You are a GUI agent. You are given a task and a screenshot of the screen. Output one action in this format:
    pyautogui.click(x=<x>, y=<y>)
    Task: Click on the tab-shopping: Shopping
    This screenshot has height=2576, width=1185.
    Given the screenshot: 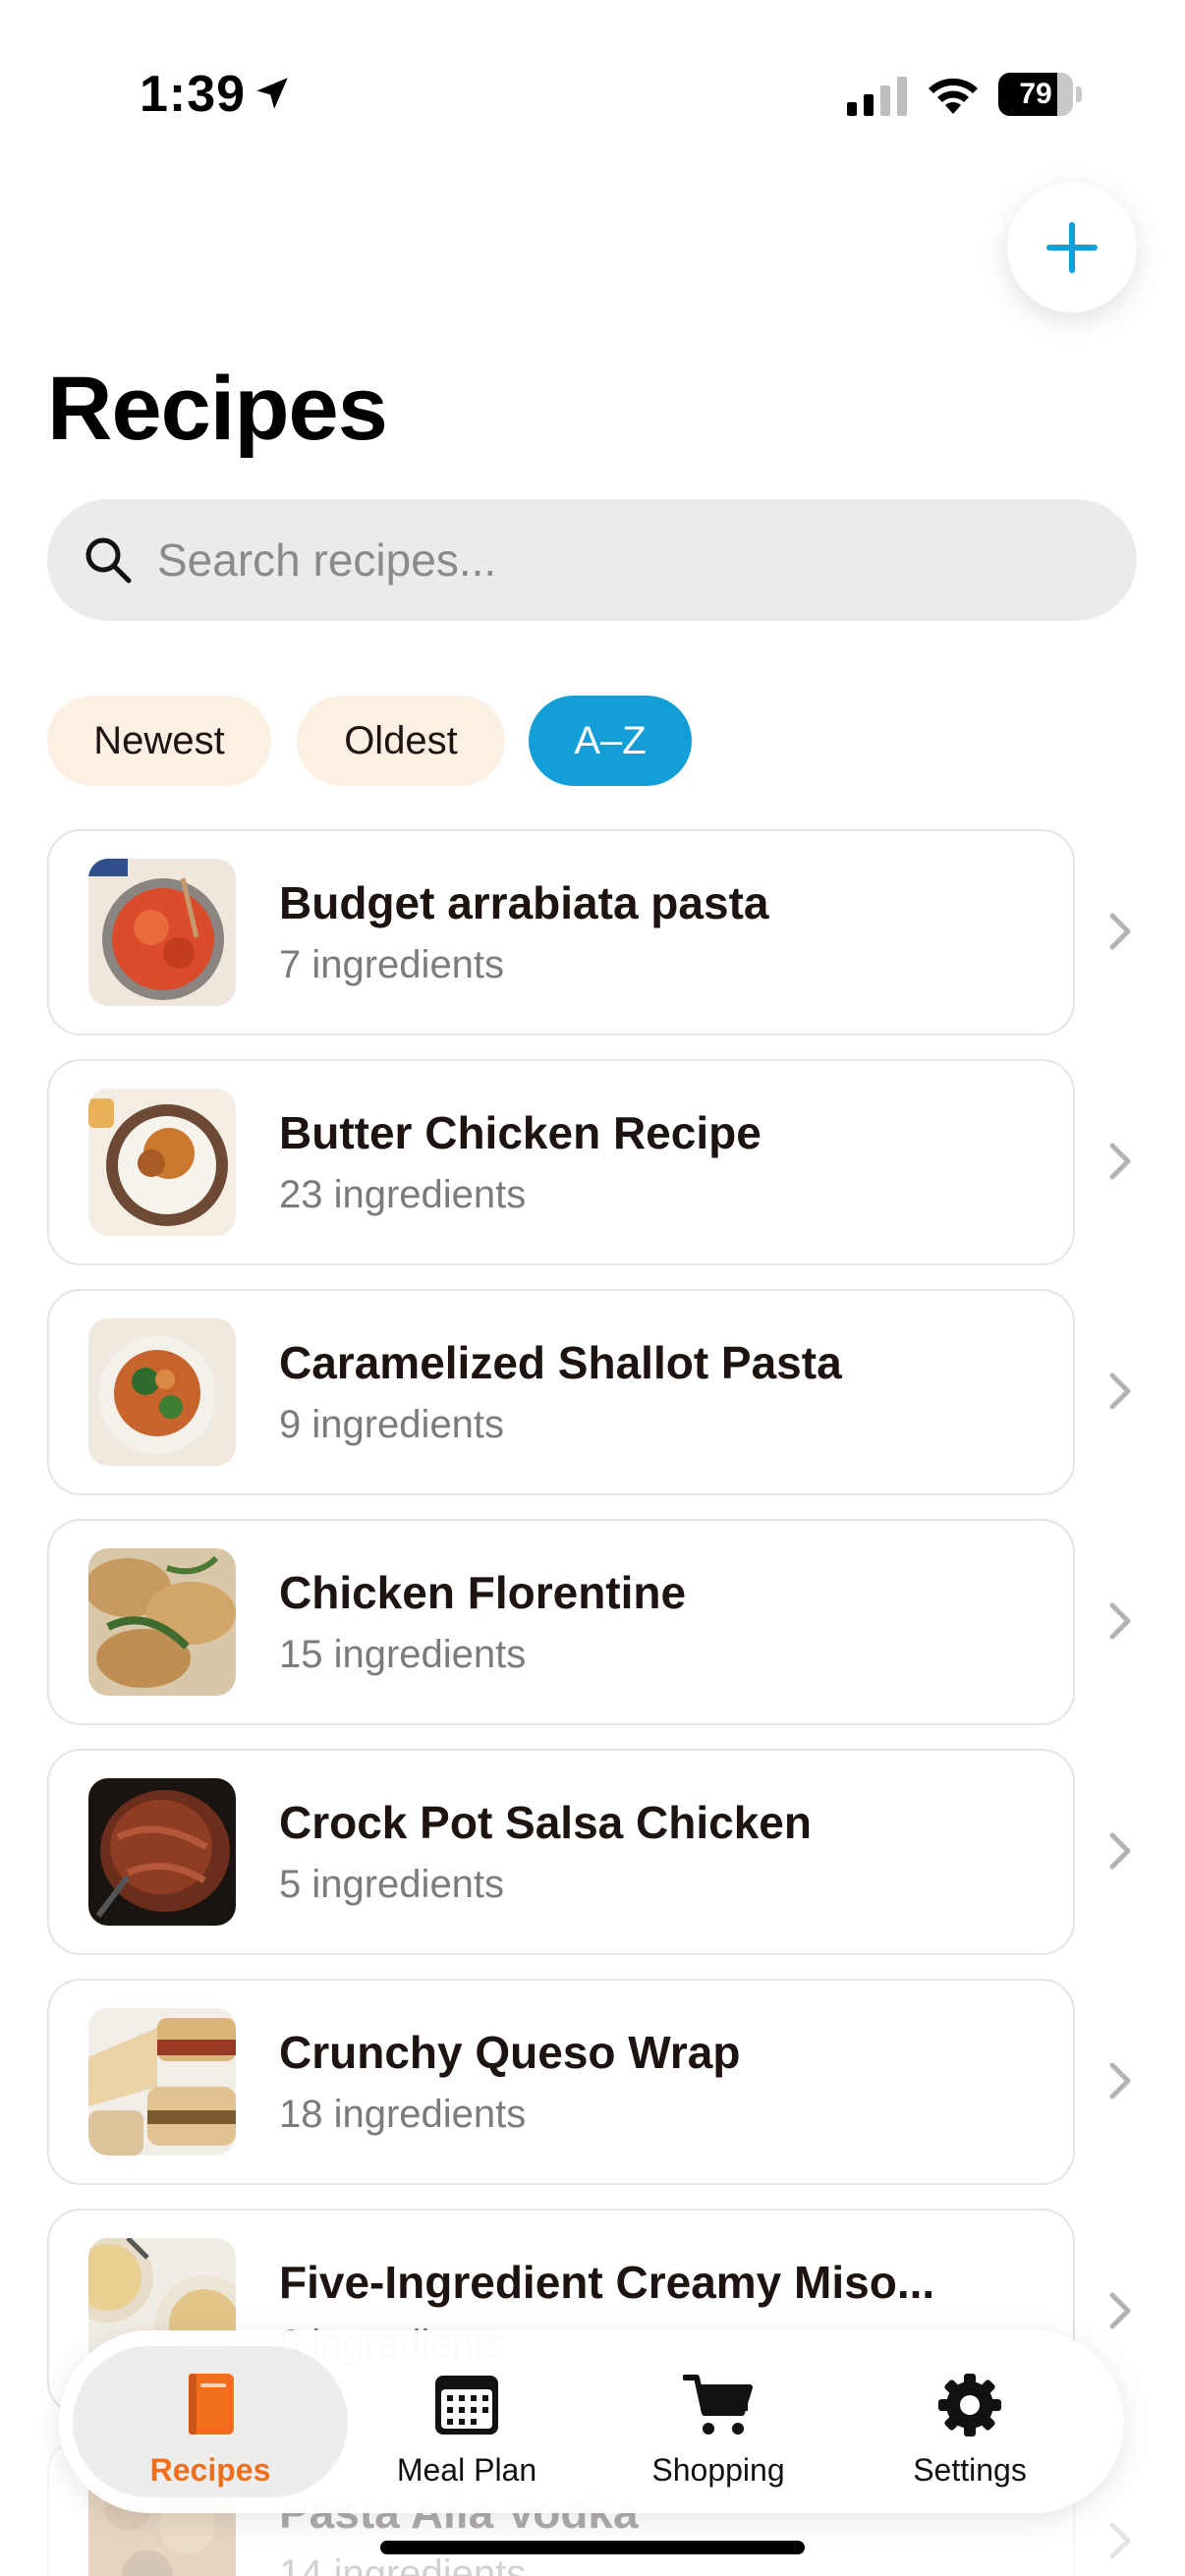 What is the action you would take?
    pyautogui.click(x=718, y=2421)
    